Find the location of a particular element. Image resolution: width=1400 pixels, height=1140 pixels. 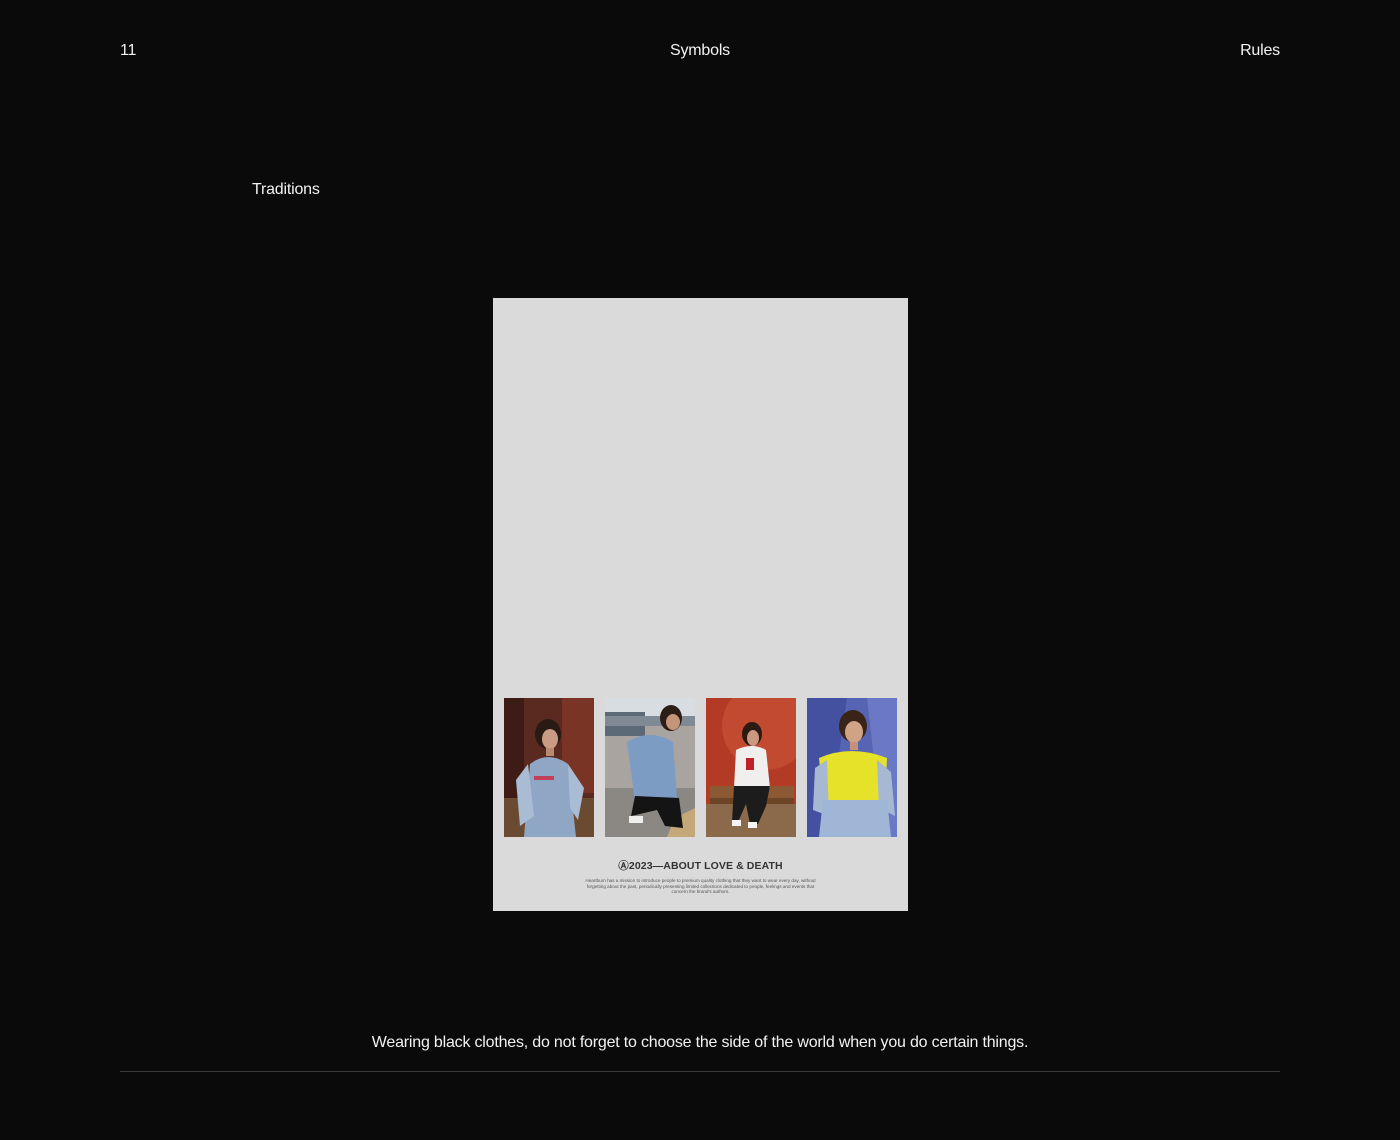

page-number: 11 is located at coordinates (128, 50).